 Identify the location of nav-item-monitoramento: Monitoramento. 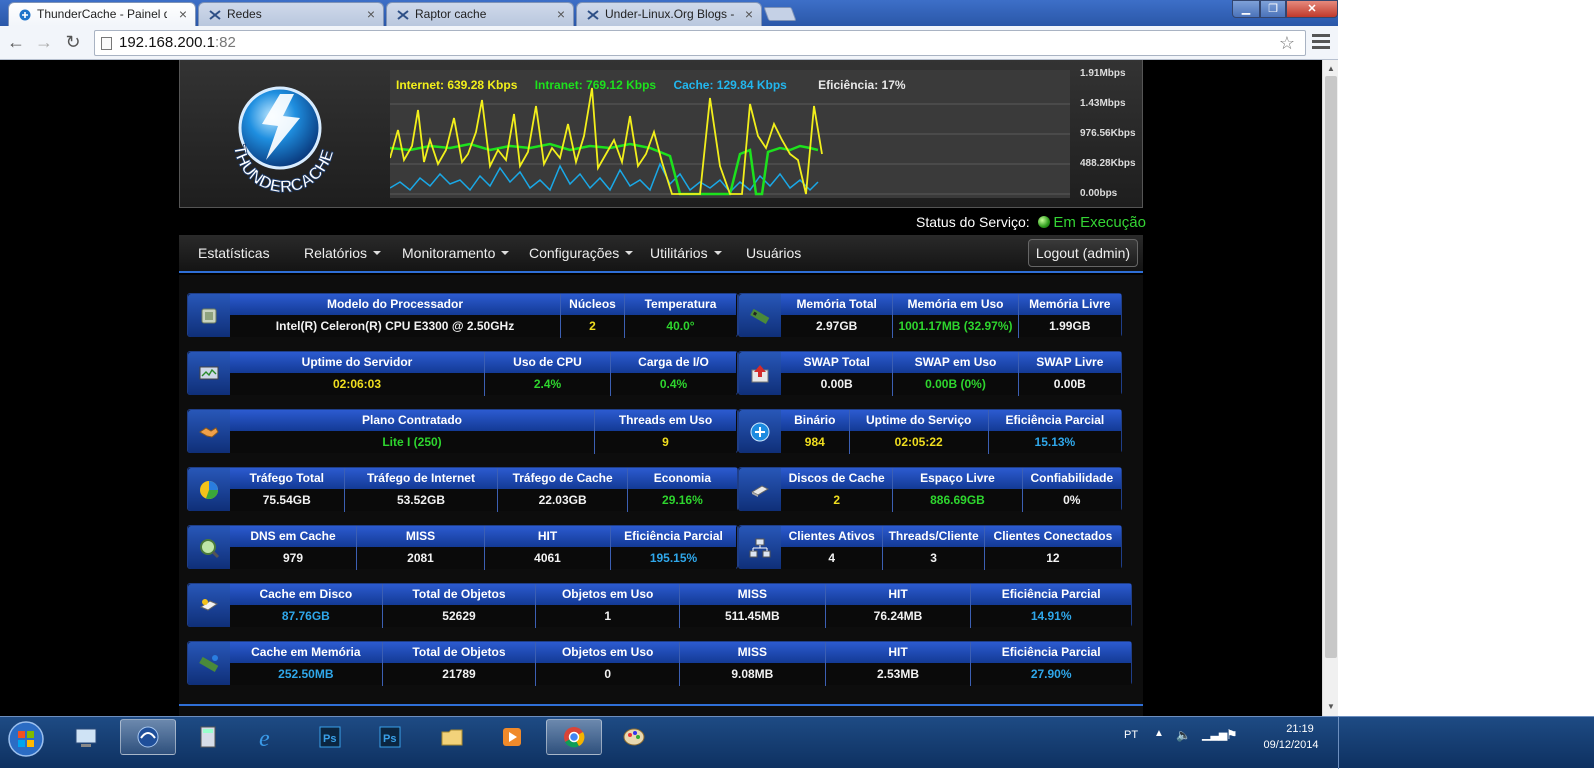
(456, 253).